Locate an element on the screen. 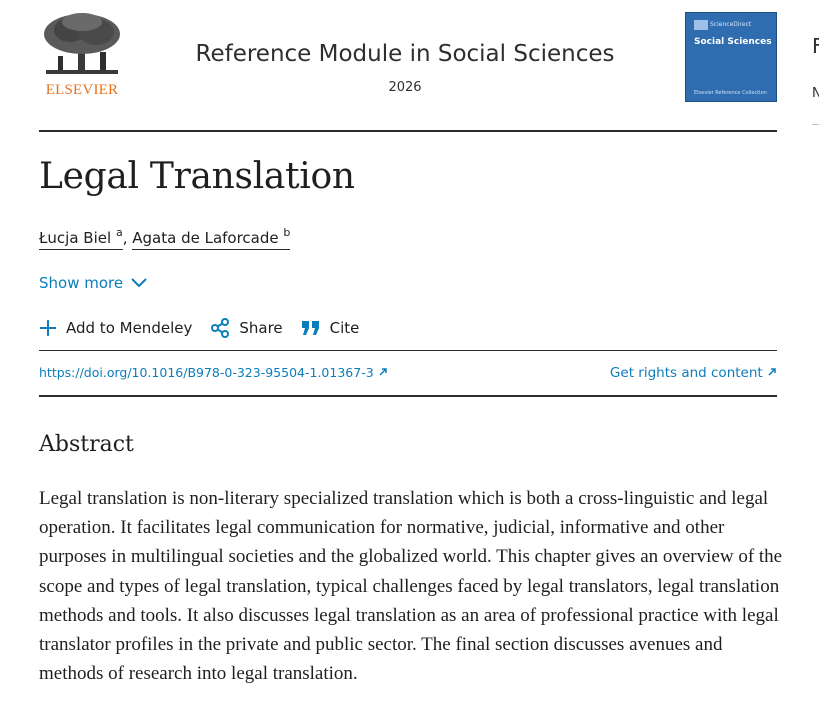 This screenshot has height=704, width=819. author-list: Łucja Biel a, Agata de Laforcade b is located at coordinates (165, 238).